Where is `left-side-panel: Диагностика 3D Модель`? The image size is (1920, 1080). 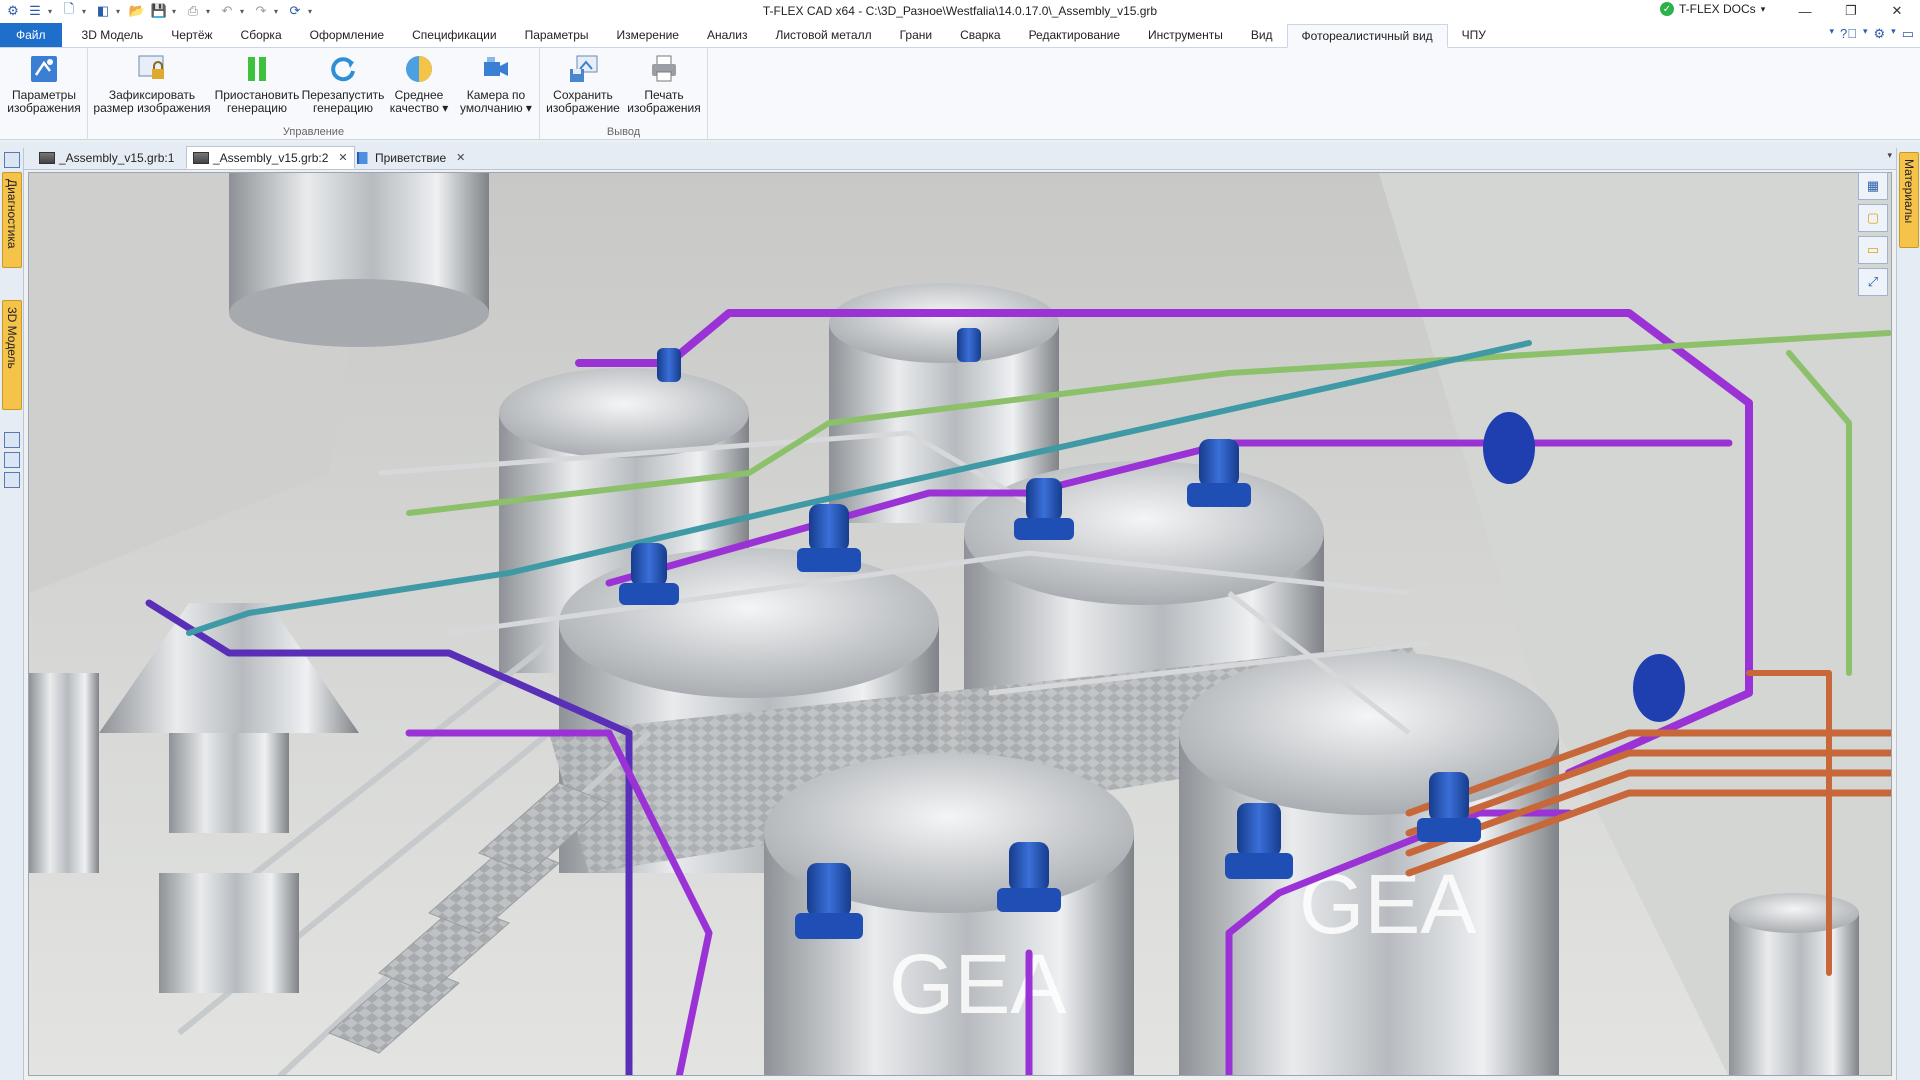
left-side-panel: Диагностика 3D Модель is located at coordinates (12, 614).